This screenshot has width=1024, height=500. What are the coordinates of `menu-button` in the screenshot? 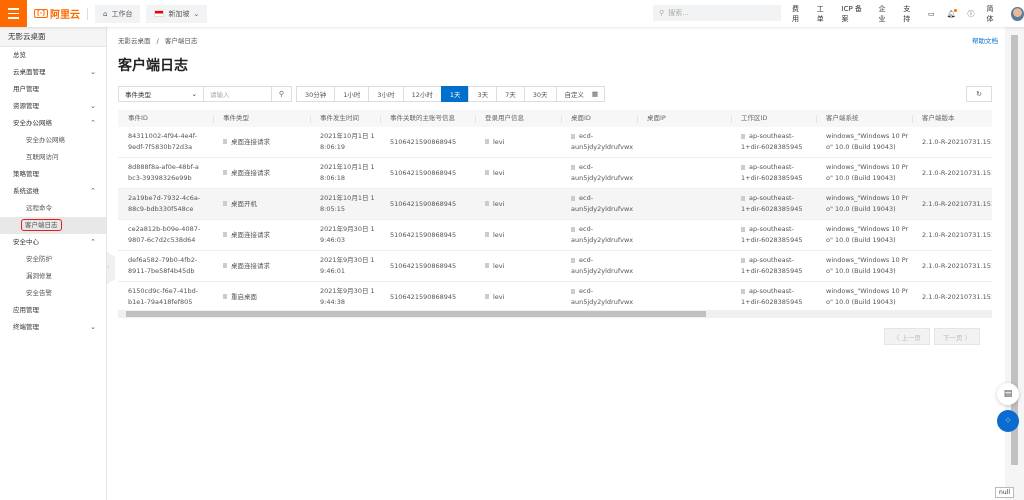 It's located at (13, 13).